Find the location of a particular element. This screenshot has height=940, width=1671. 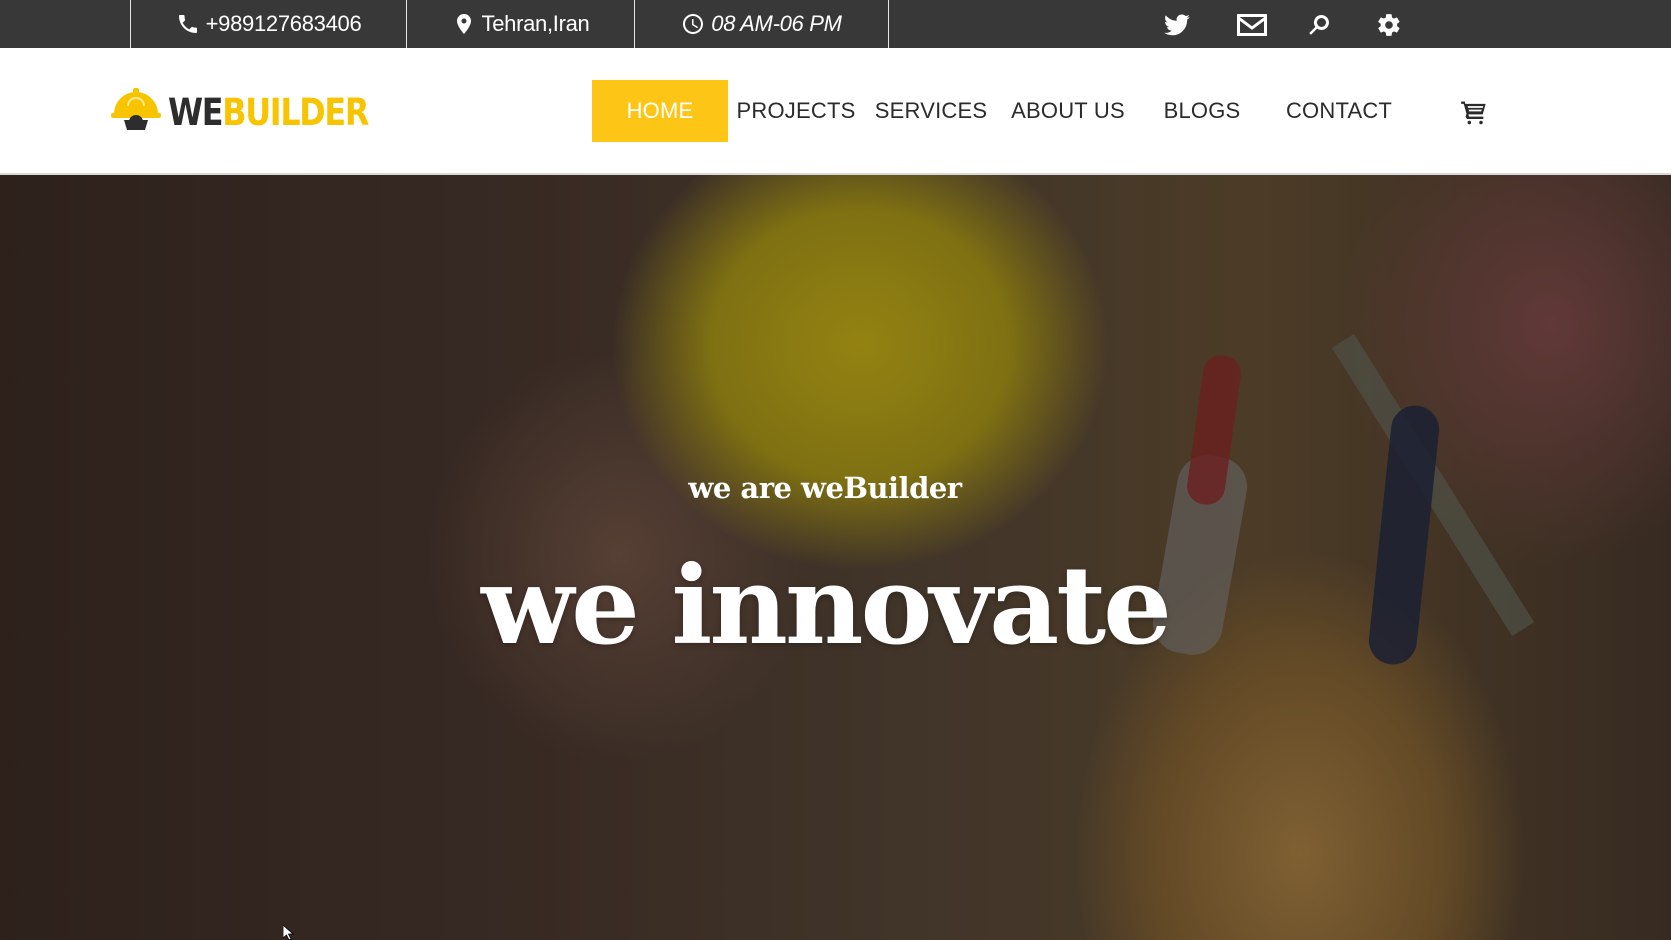

nav-projects: PROJECTS is located at coordinates (796, 111).